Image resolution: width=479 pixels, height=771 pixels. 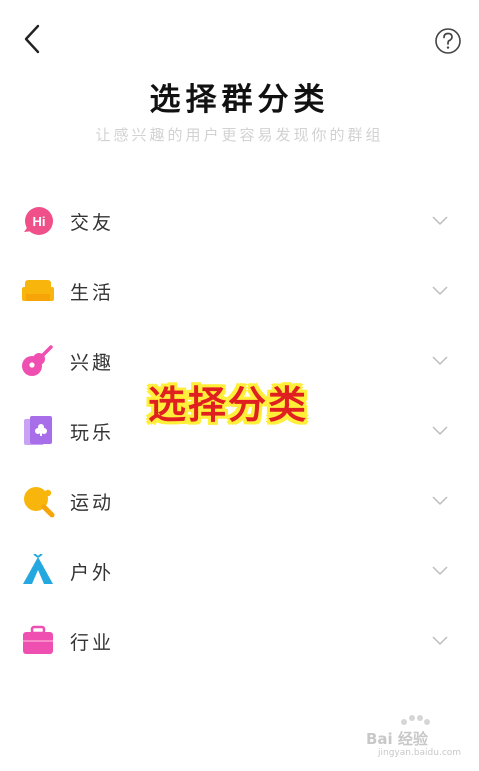 I want to click on briefcase-icon, so click(x=38, y=639).